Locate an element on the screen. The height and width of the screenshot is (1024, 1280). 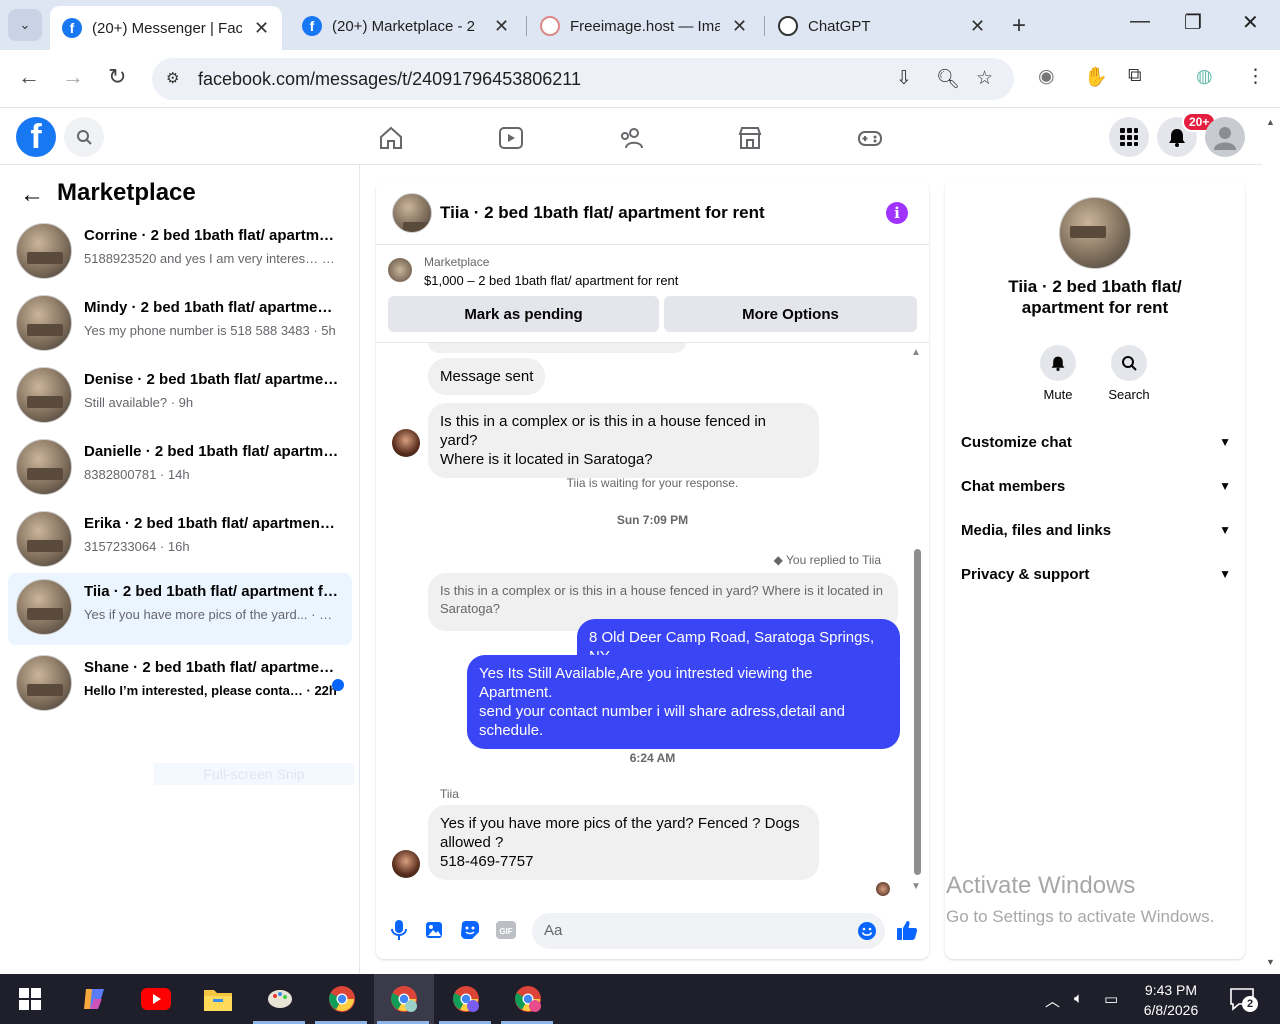
file-explorer-icon is located at coordinates (218, 999).